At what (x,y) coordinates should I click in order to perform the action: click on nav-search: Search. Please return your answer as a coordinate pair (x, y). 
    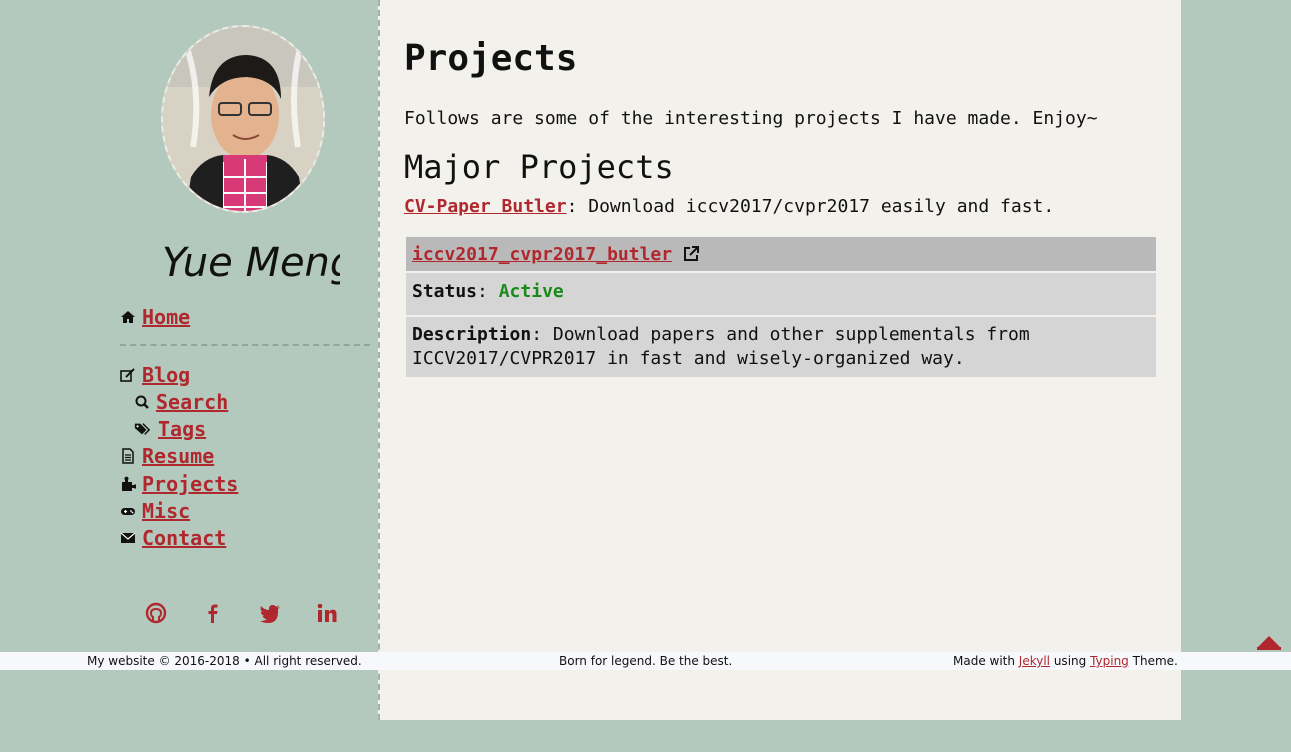
    Looking at the image, I should click on (181, 402).